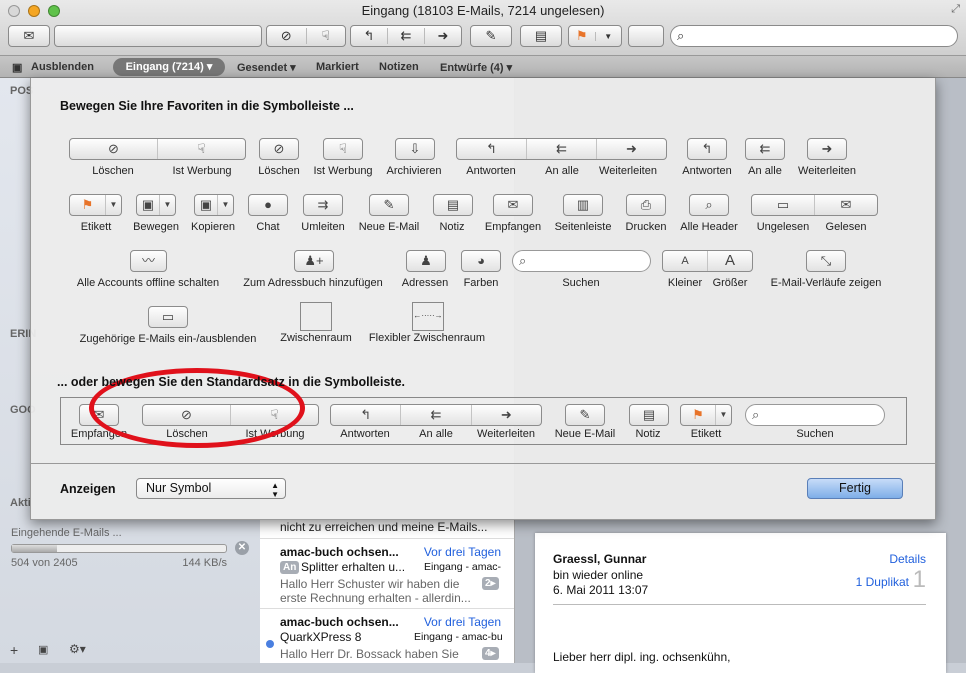 Image resolution: width=966 pixels, height=673 pixels. What do you see at coordinates (29, 36) in the screenshot?
I see `get-mail-button: ✉` at bounding box center [29, 36].